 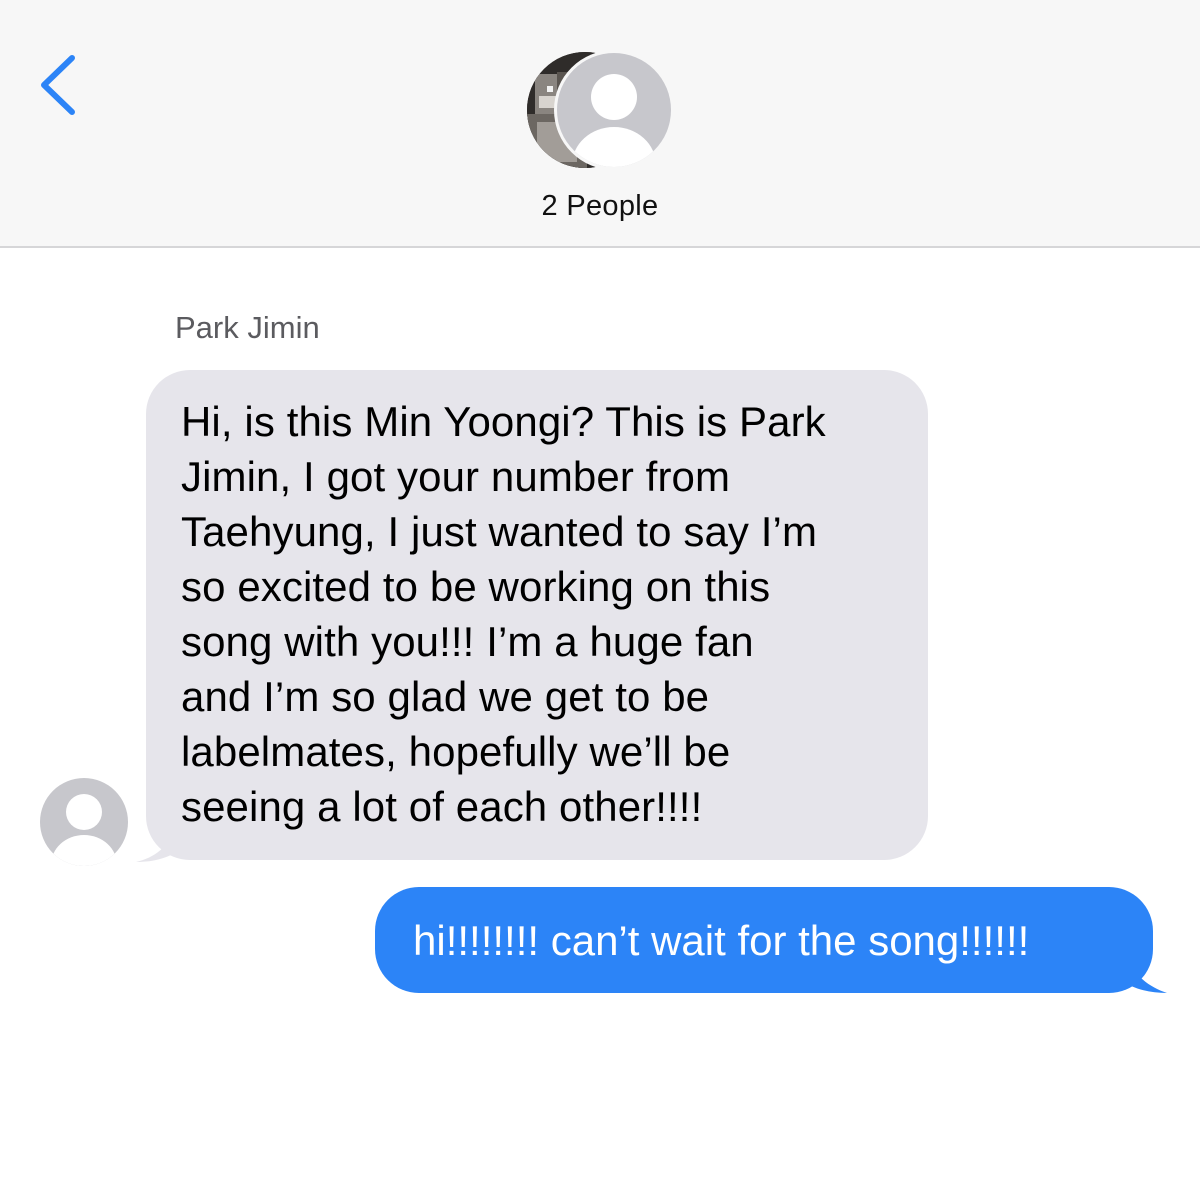 What do you see at coordinates (247, 327) in the screenshot?
I see `sender-name: Park Jimin` at bounding box center [247, 327].